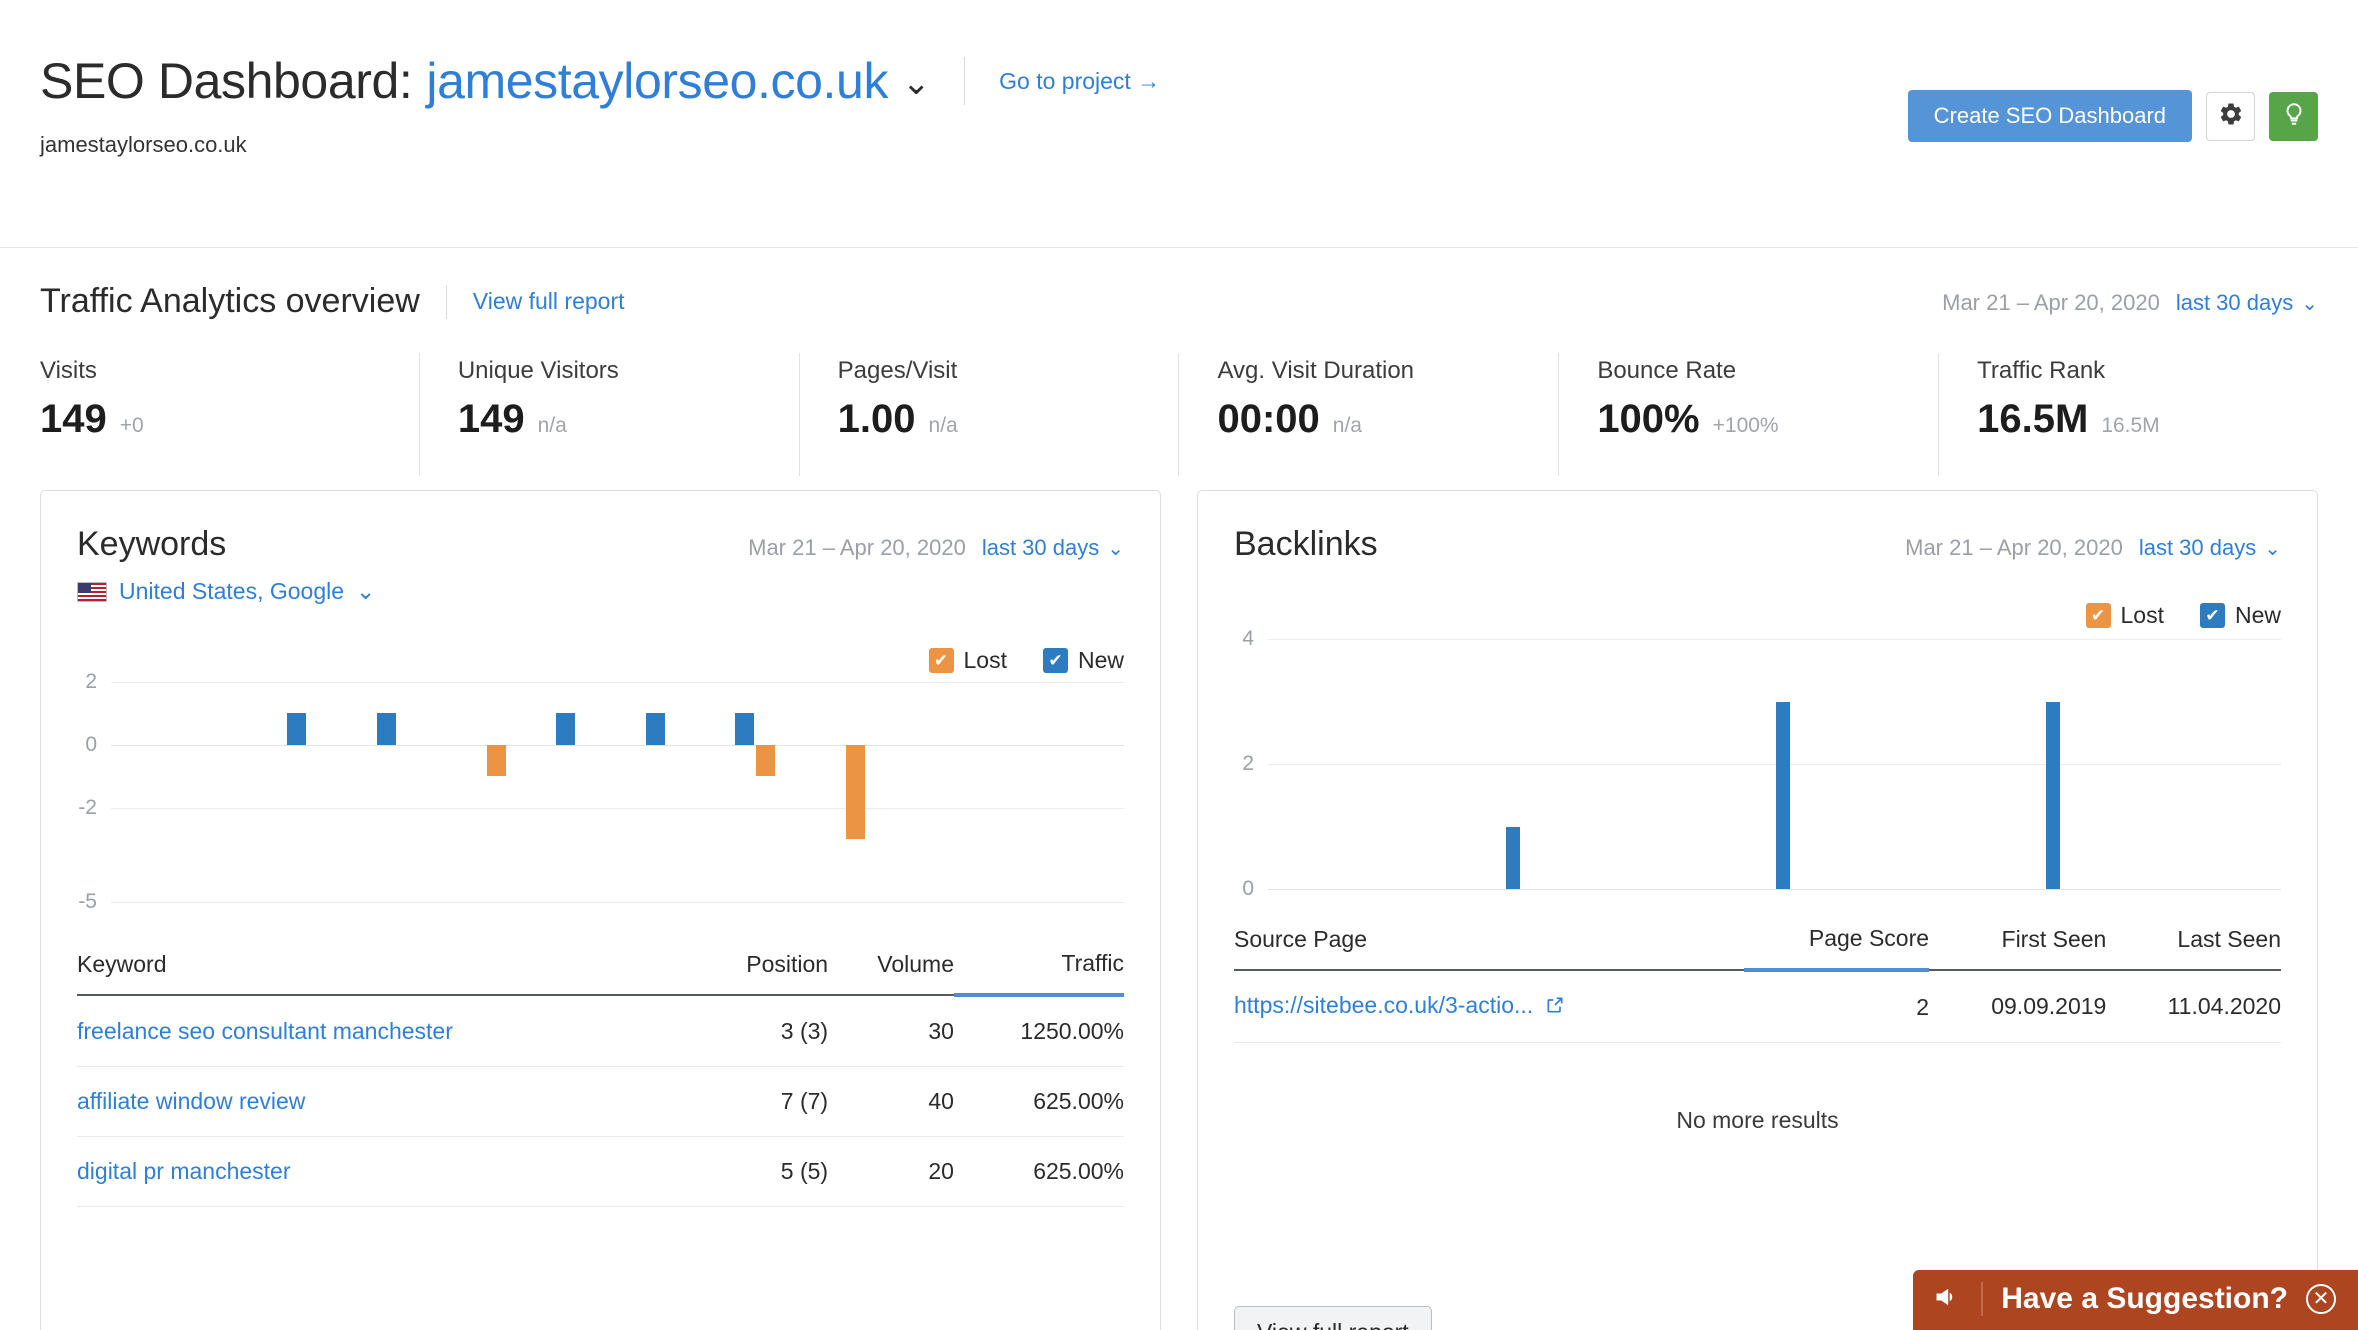 The height and width of the screenshot is (1330, 2358). I want to click on create-seo-dashboard-button: Create SEO Dashboard, so click(2049, 116).